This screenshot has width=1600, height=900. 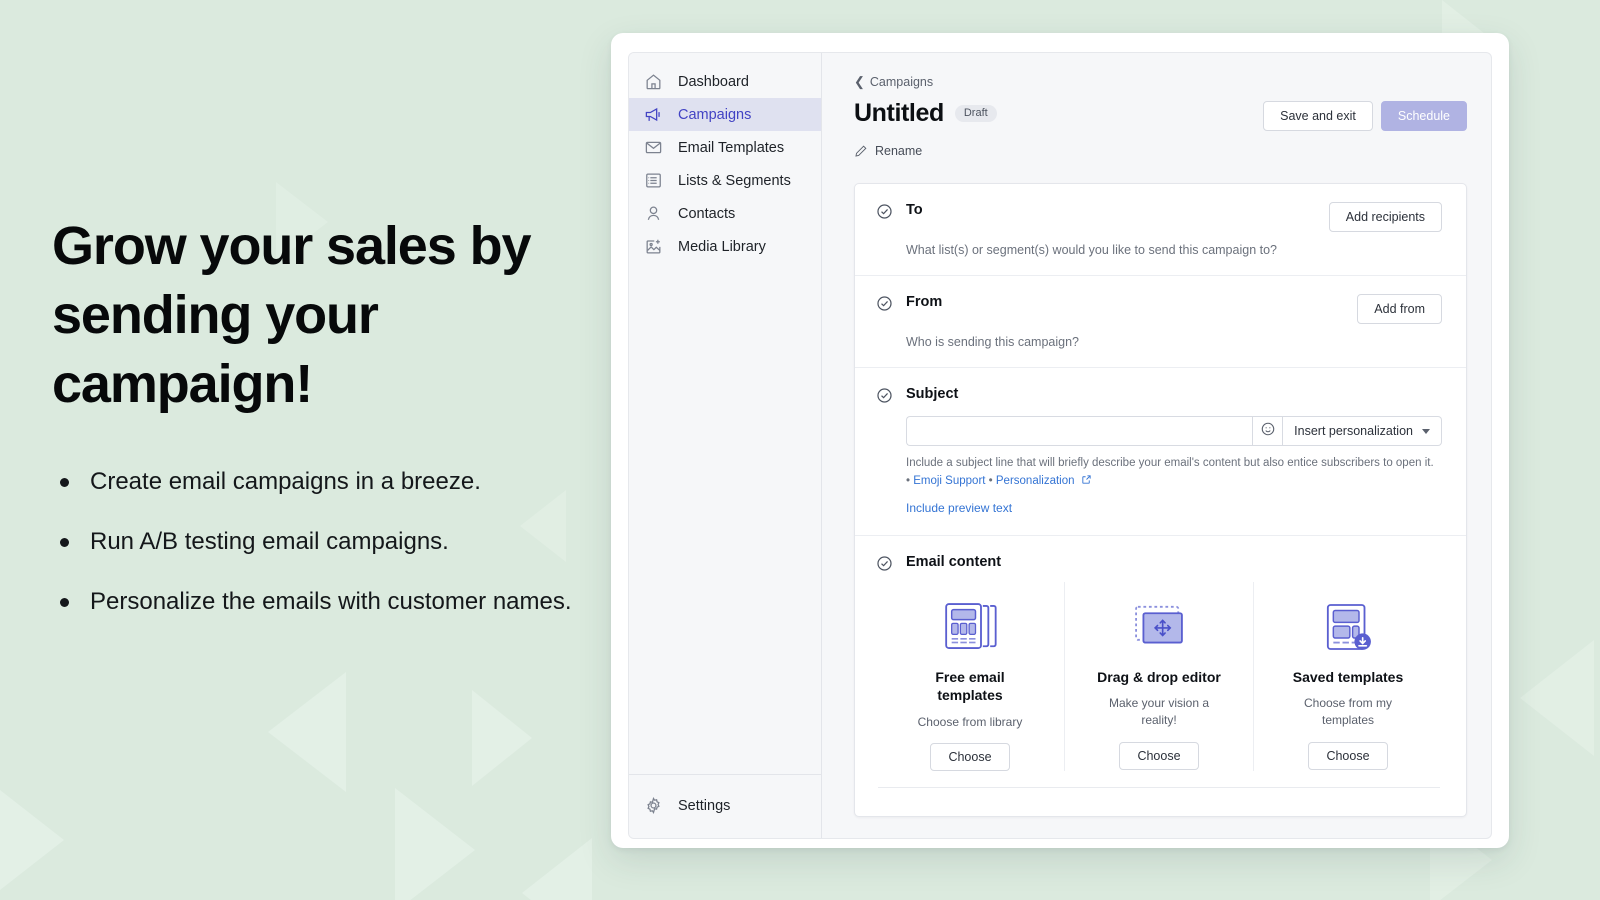 I want to click on person-icon, so click(x=653, y=213).